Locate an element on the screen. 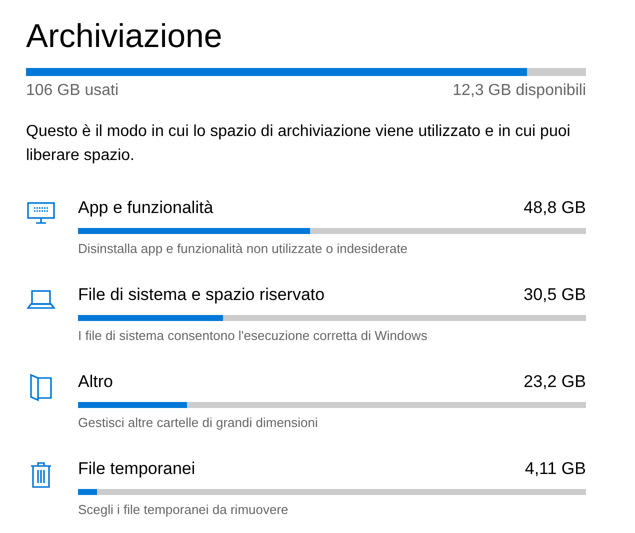  category-name: File temporanei is located at coordinates (137, 469).